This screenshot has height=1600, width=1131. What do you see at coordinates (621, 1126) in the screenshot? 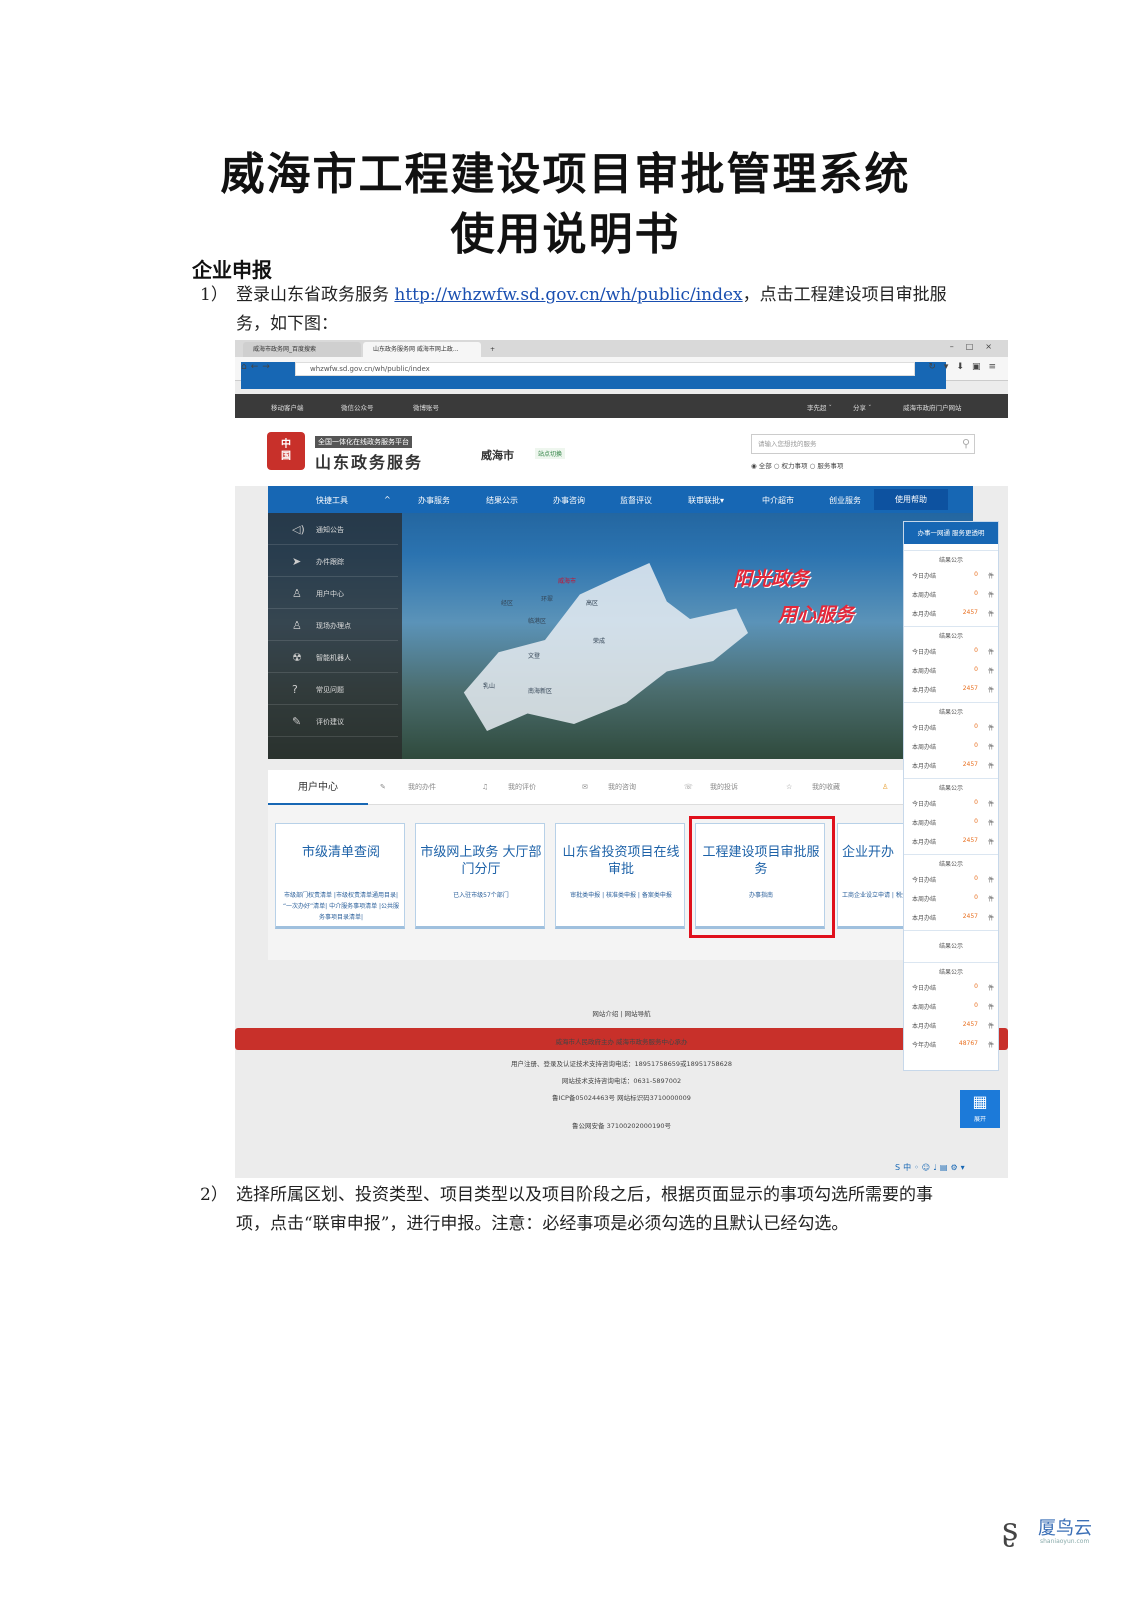
I see `footer-police: 鲁公网安备 37100202000190号` at bounding box center [621, 1126].